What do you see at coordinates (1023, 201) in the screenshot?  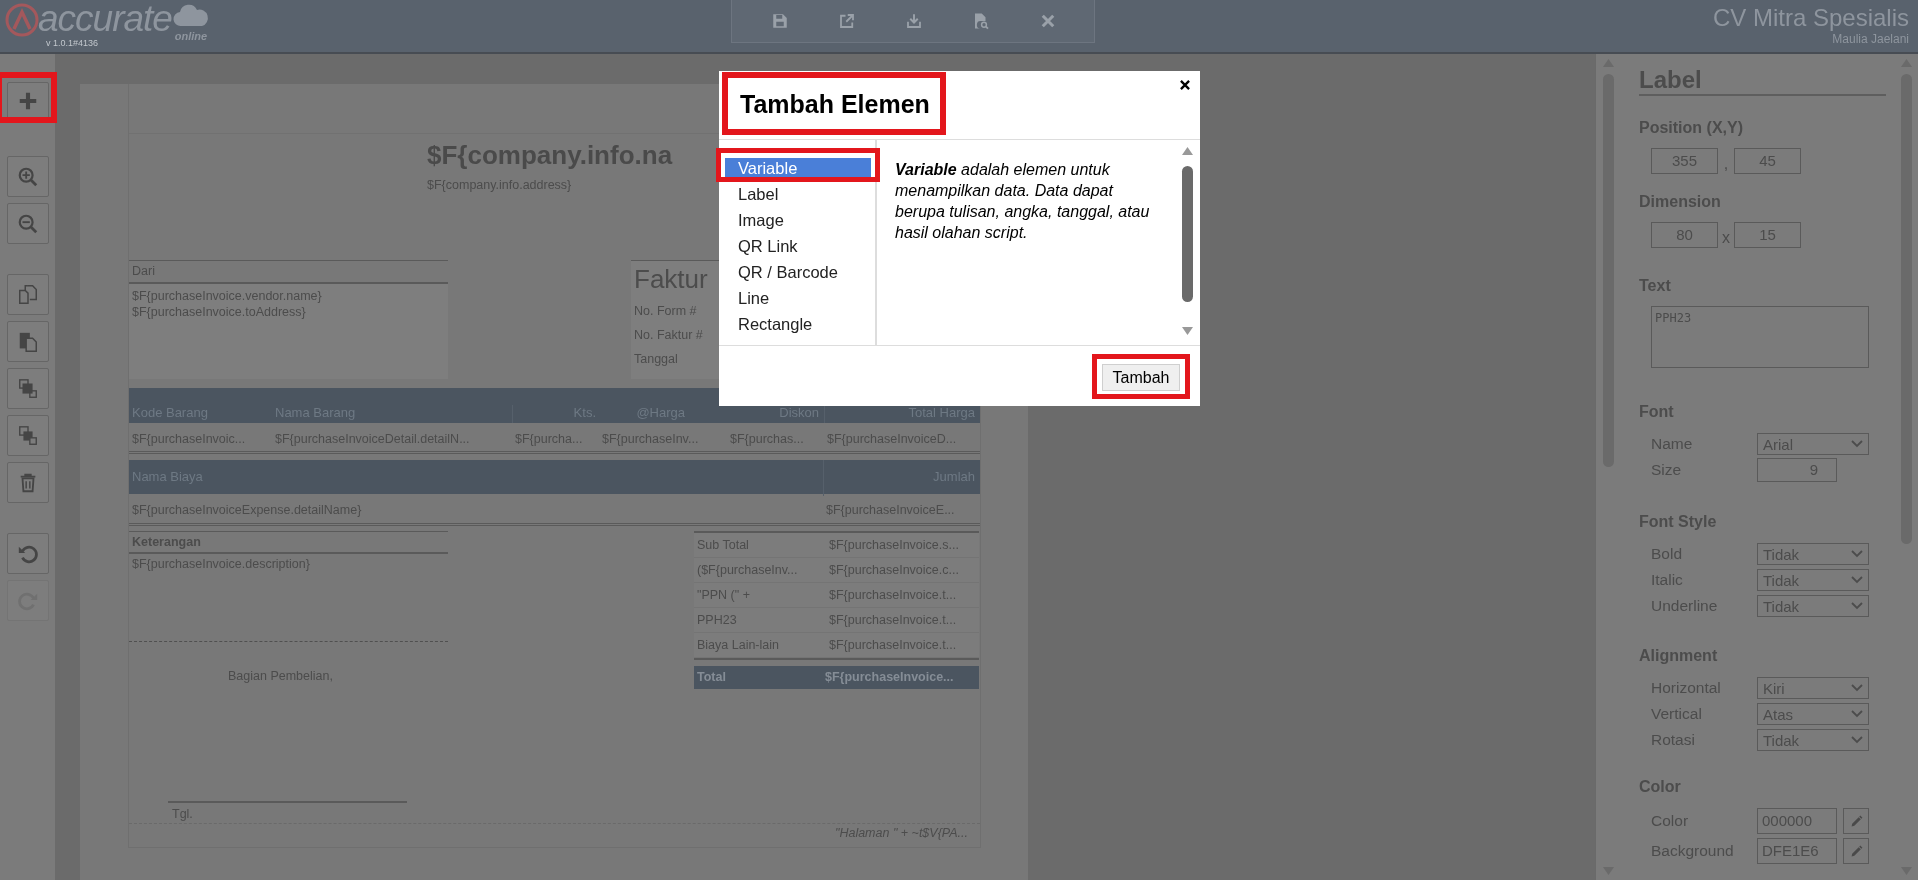 I see `description-text: Variable adalah elemen untuk menampilkan data. Data dapat berupa tulisan, angka, tanggal, atau hasil olahan script.` at bounding box center [1023, 201].